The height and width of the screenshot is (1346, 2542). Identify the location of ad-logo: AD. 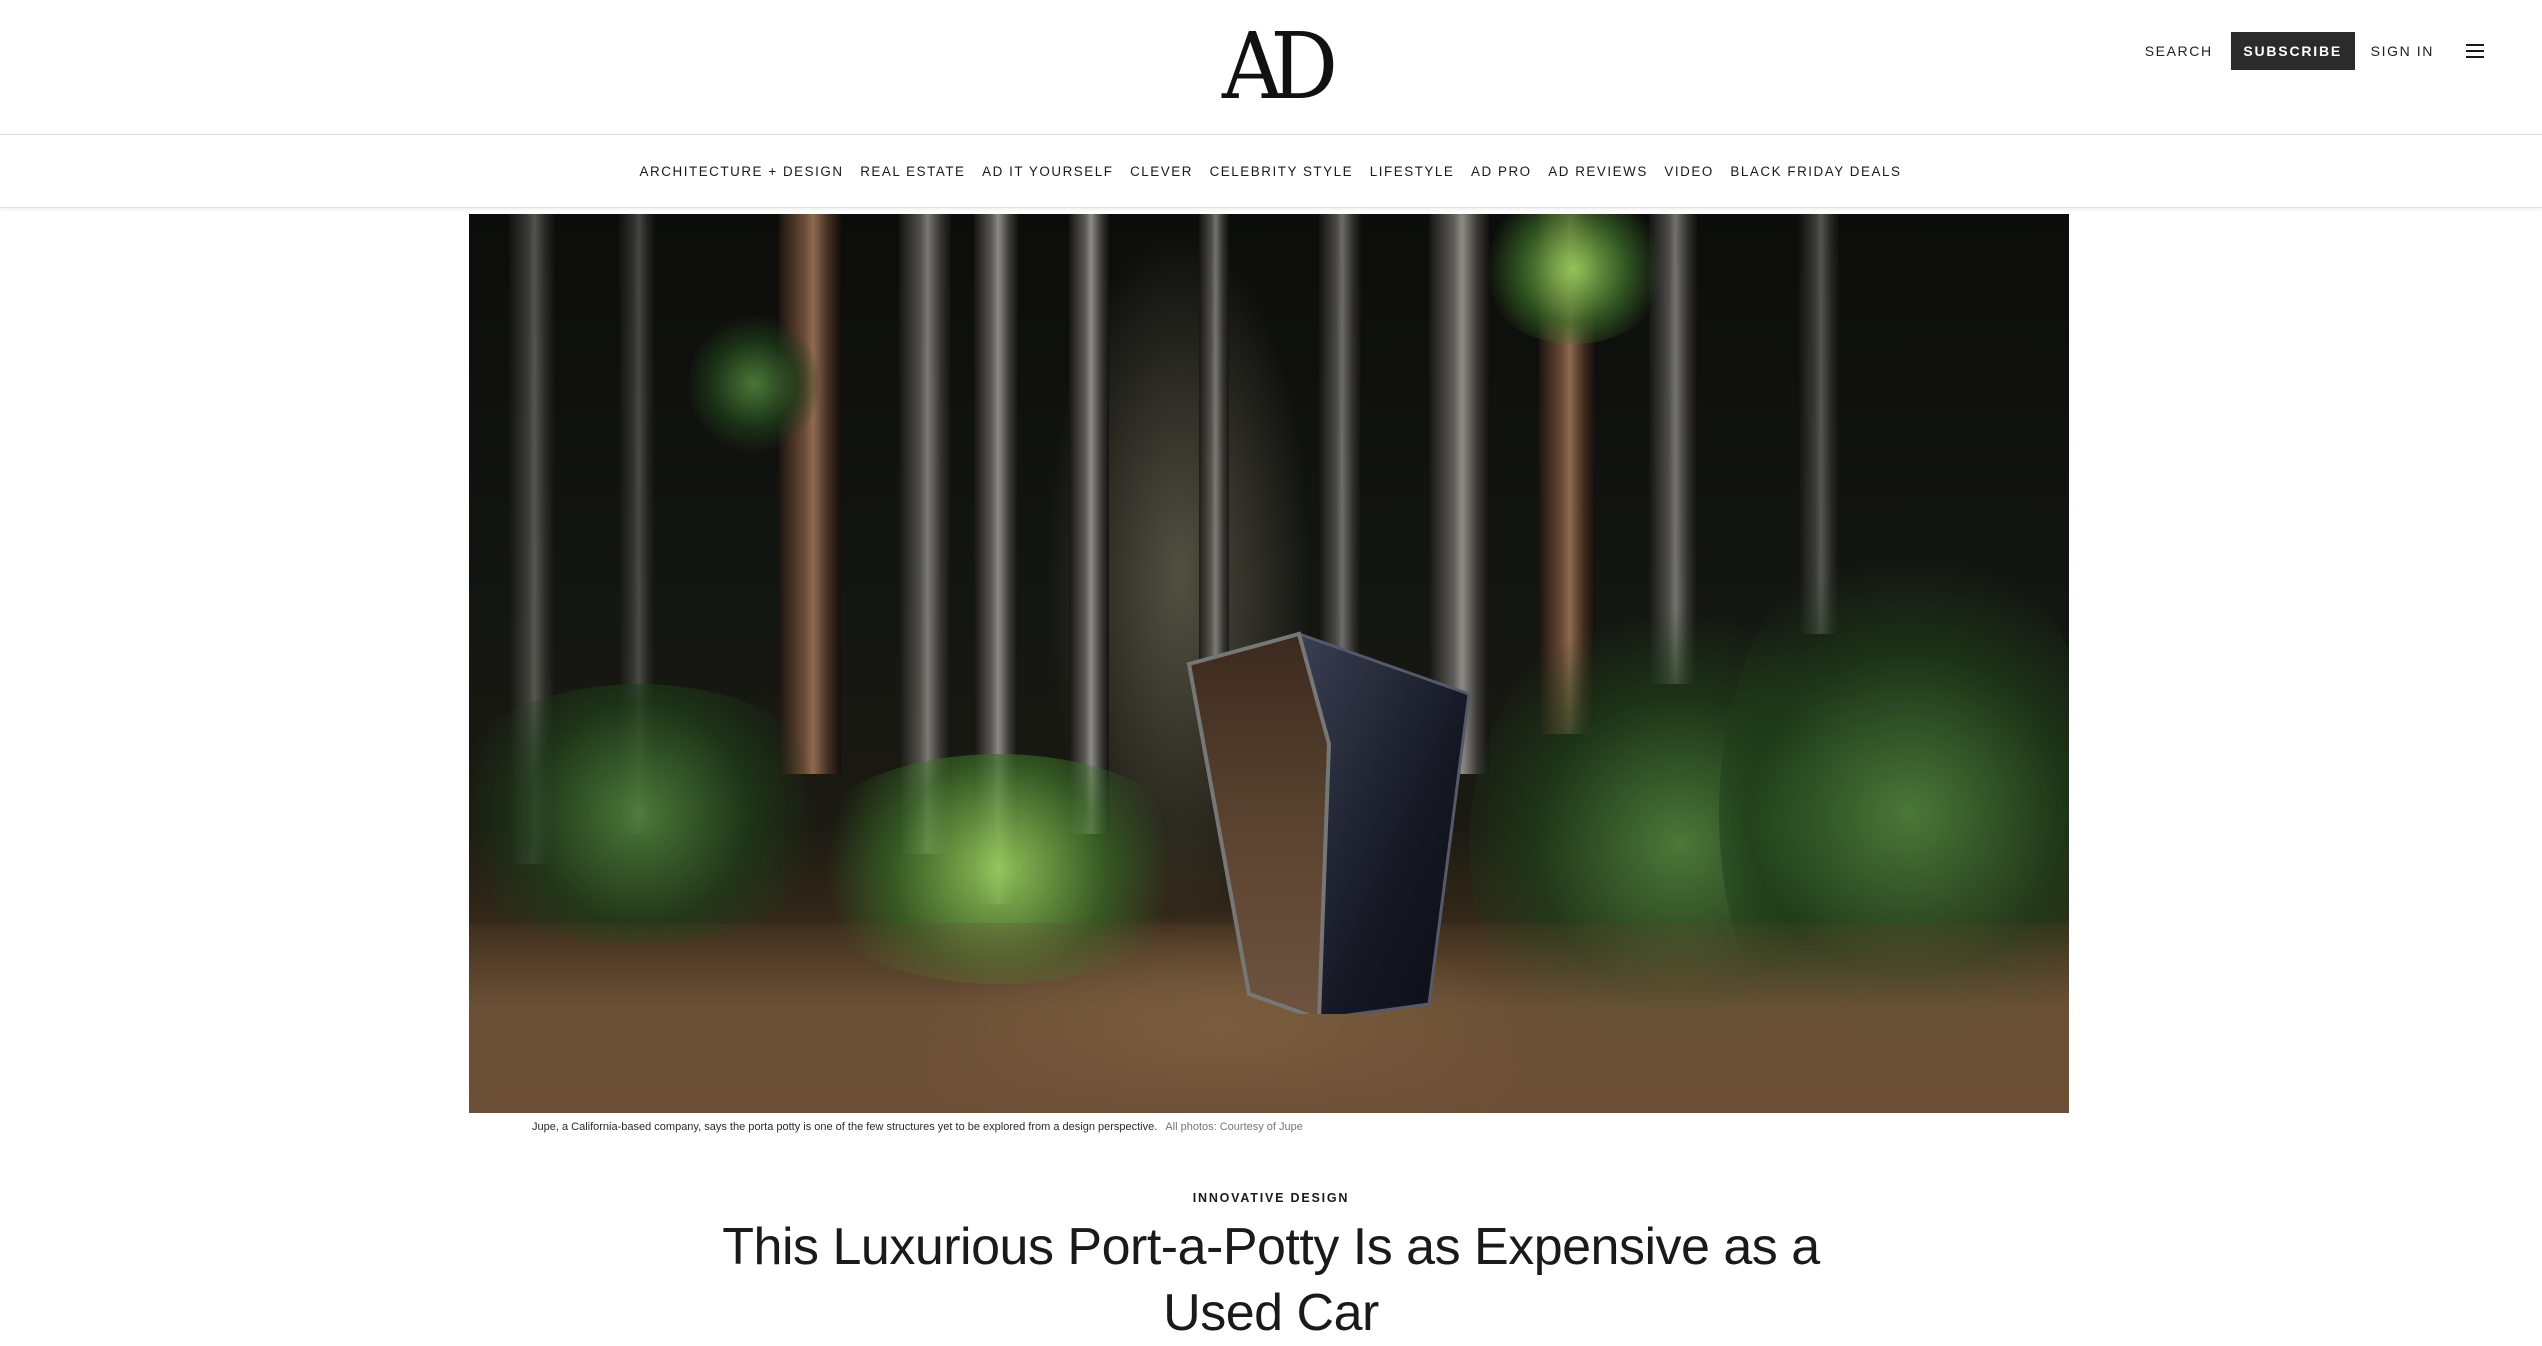
(1280, 67).